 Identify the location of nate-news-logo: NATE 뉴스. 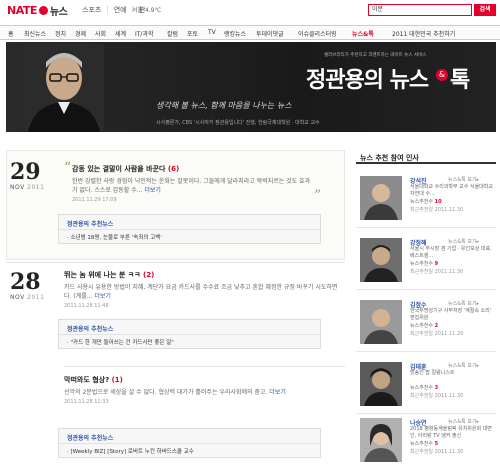
(37, 10).